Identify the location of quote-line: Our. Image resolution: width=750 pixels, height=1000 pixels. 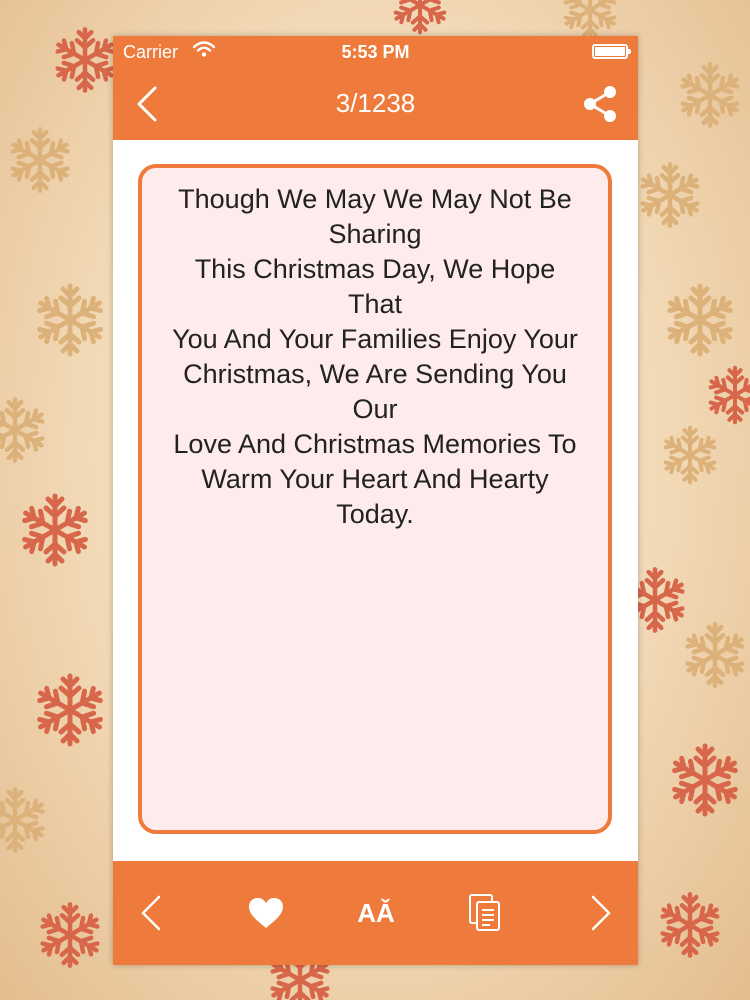
(375, 409).